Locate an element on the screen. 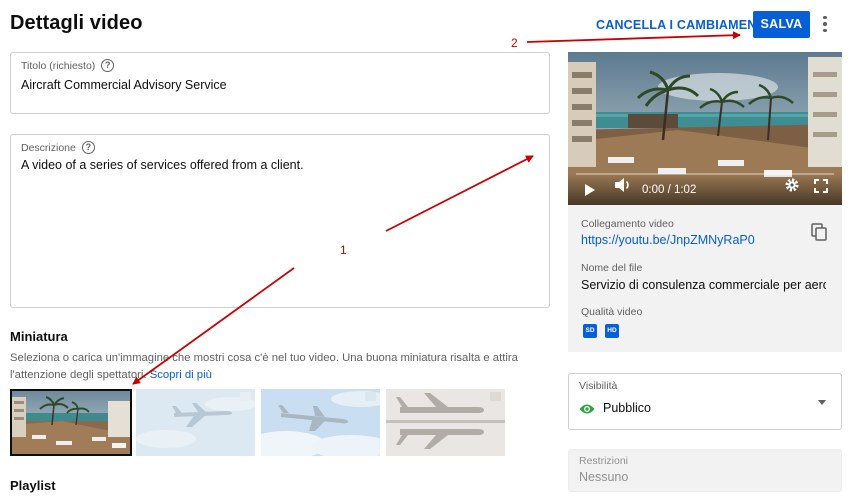 The image size is (850, 502). description-field-label: Descrizione is located at coordinates (48, 147).